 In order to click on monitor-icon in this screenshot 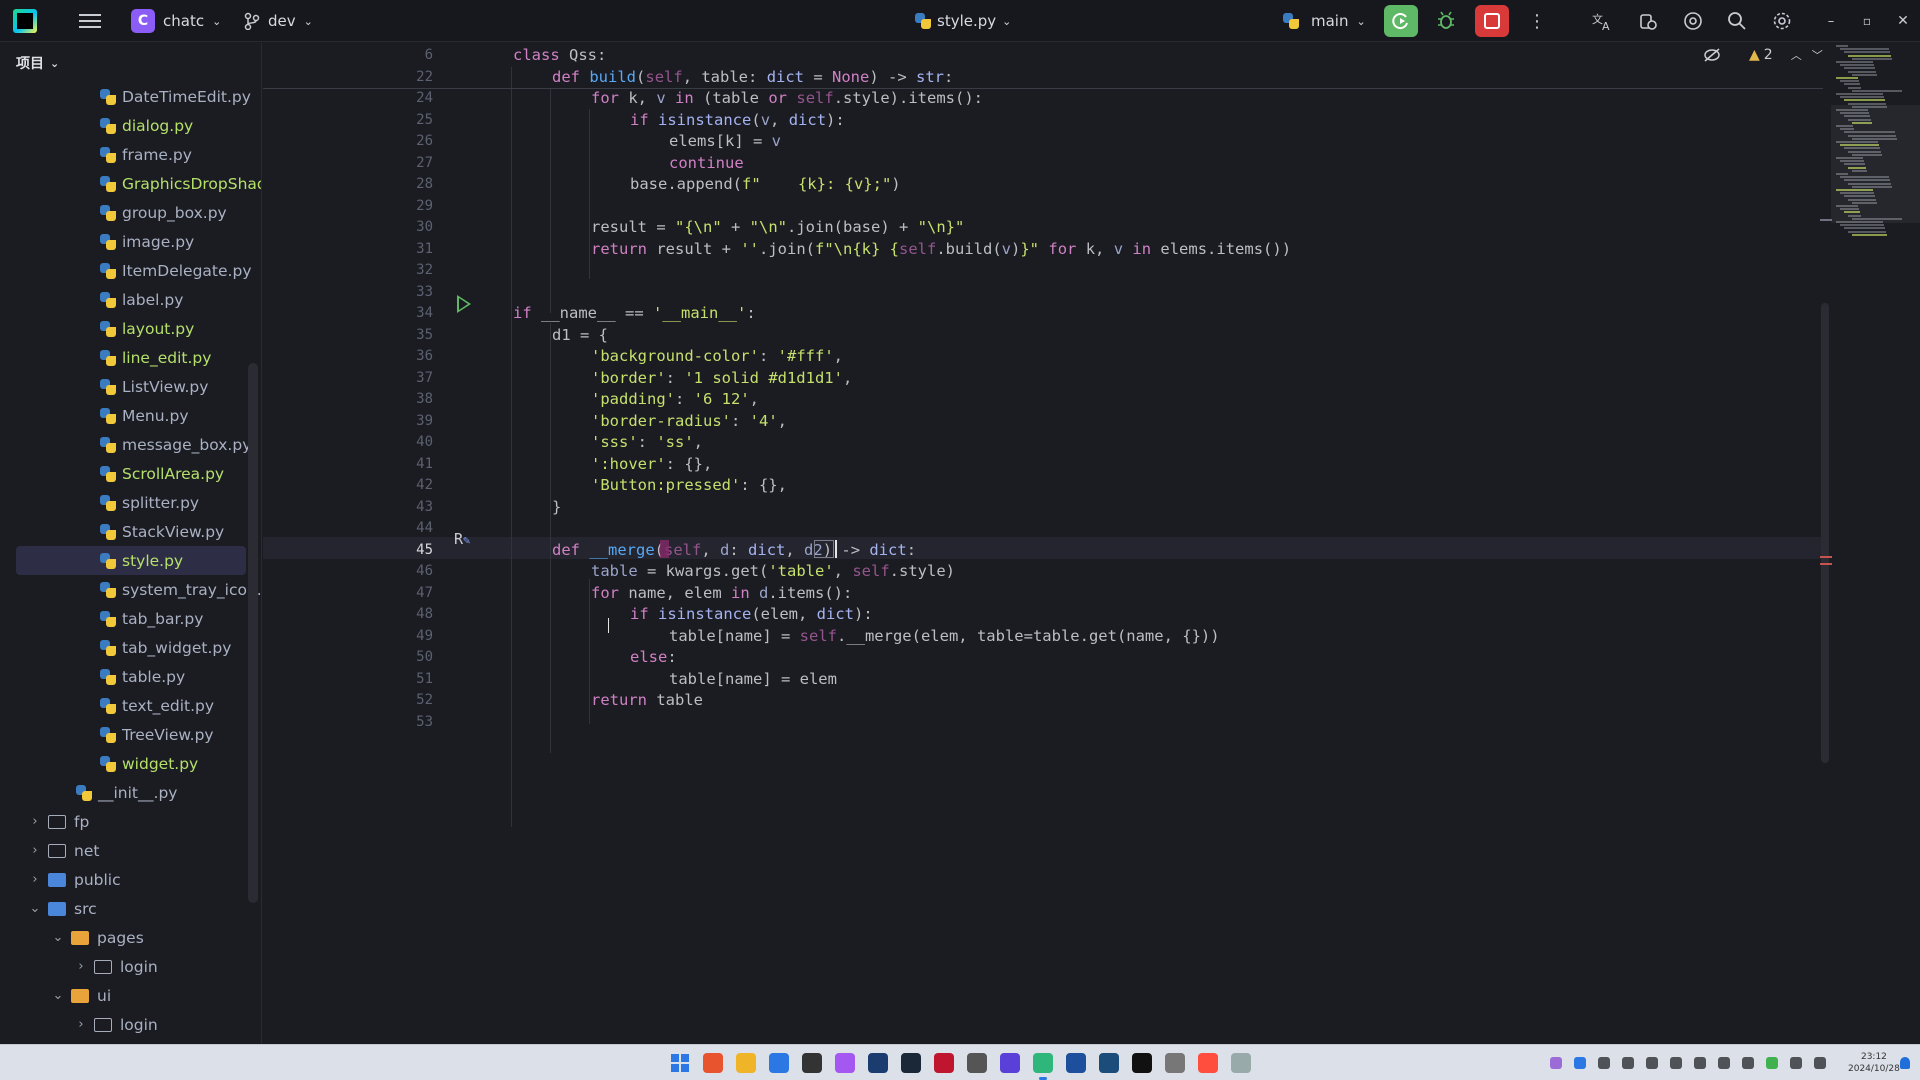, I will do `click(1142, 1063)`.